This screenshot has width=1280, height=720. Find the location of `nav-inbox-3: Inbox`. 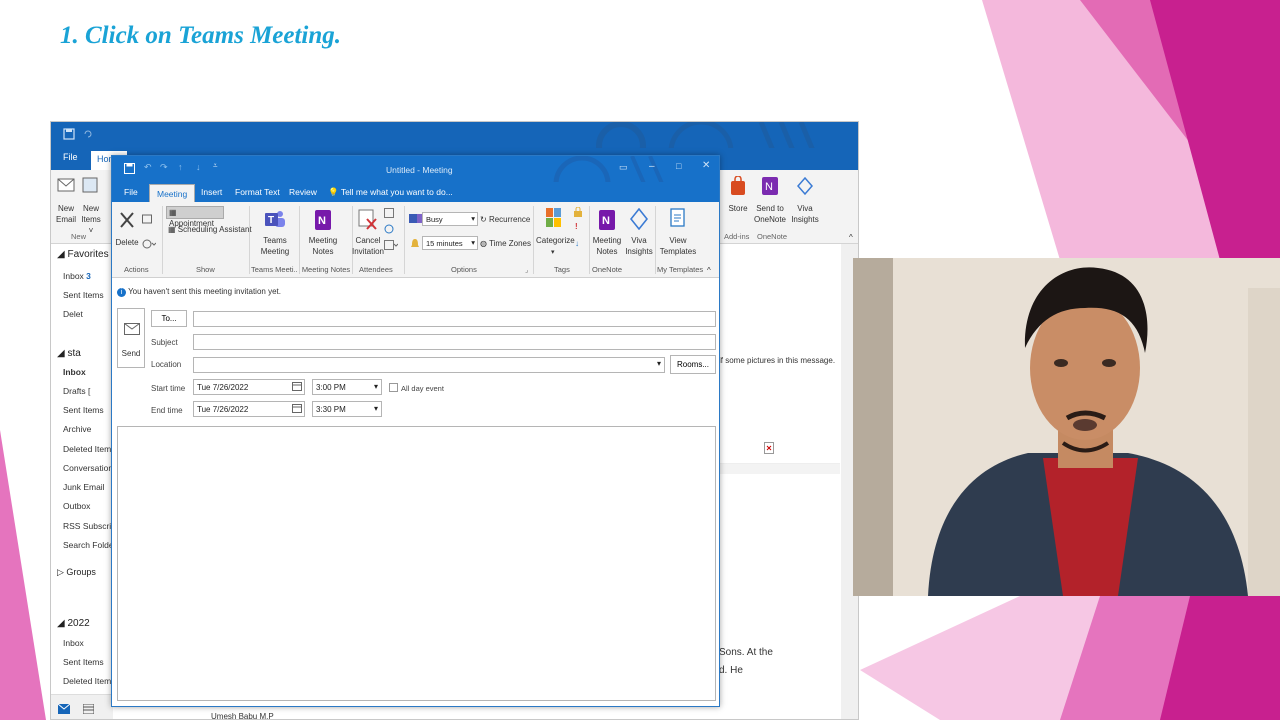

nav-inbox-3: Inbox is located at coordinates (73, 643).